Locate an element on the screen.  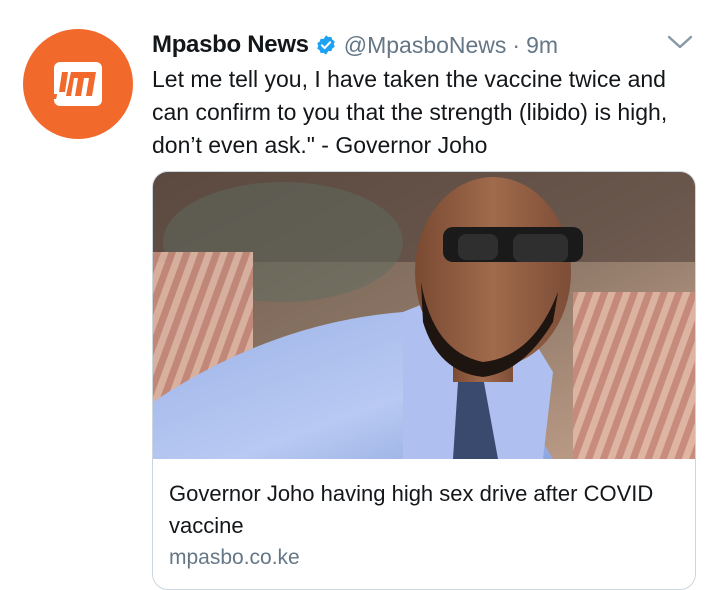
tweet-timestamp: 9m is located at coordinates (542, 45).